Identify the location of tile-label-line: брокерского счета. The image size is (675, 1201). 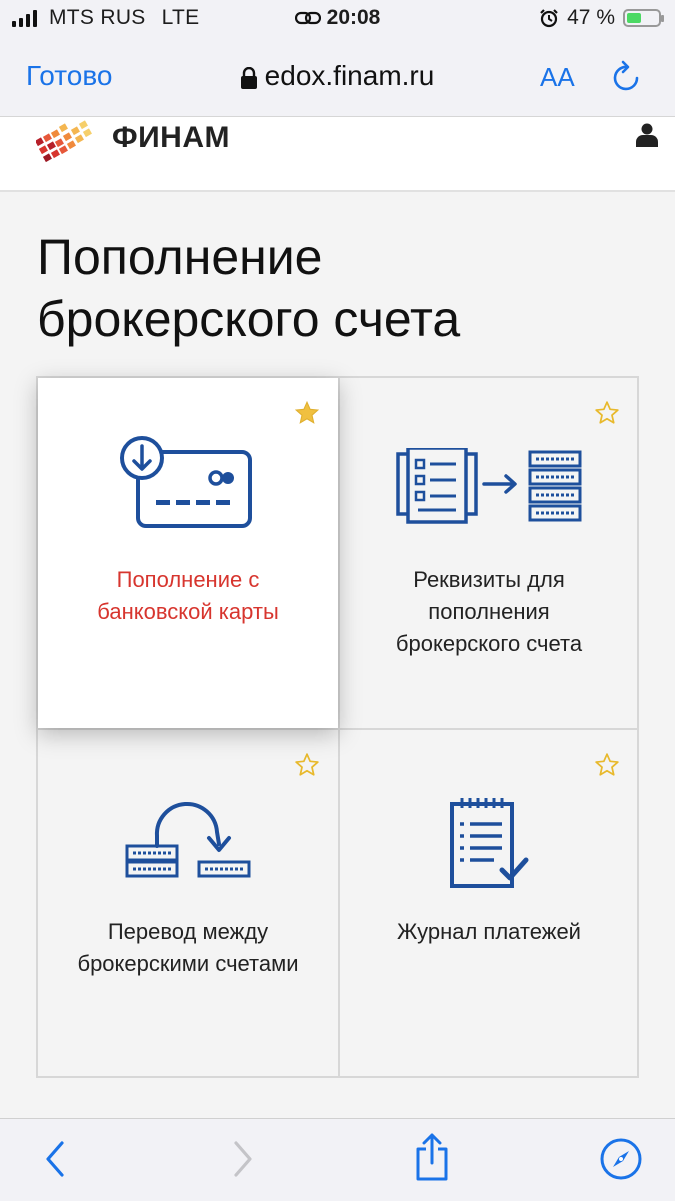
(489, 643).